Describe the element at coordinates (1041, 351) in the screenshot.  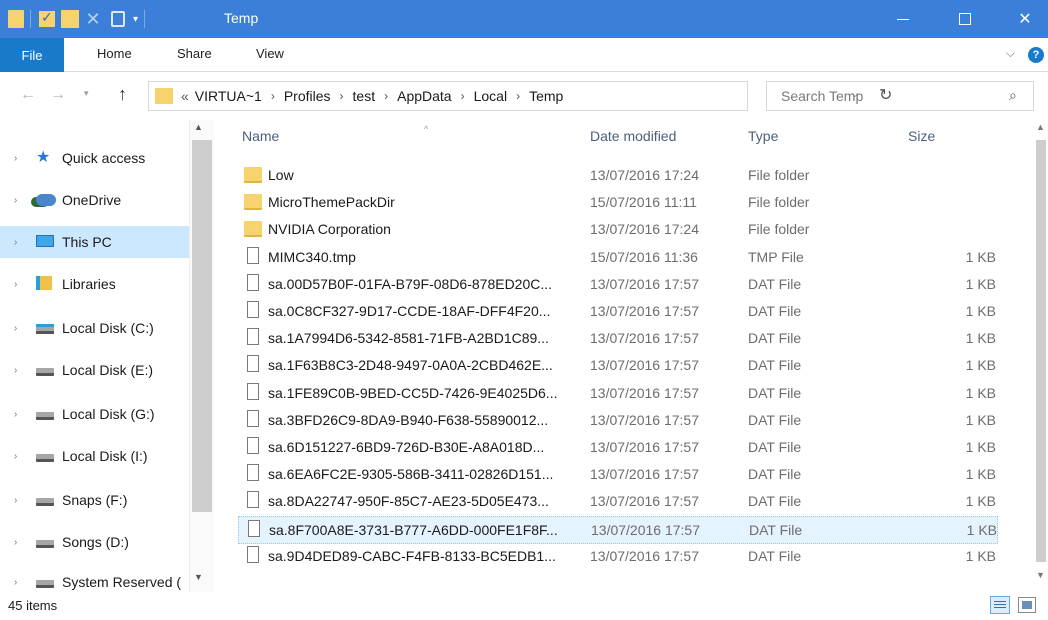
I see `file-list-scrollbar-thumb` at that location.